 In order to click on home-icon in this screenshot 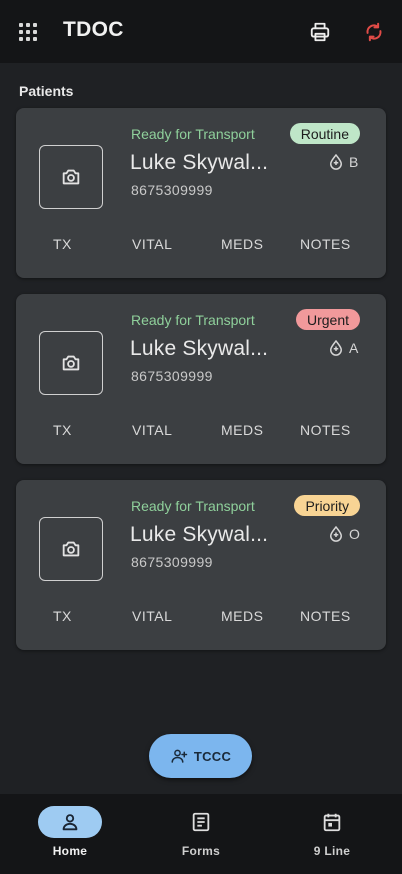, I will do `click(70, 822)`.